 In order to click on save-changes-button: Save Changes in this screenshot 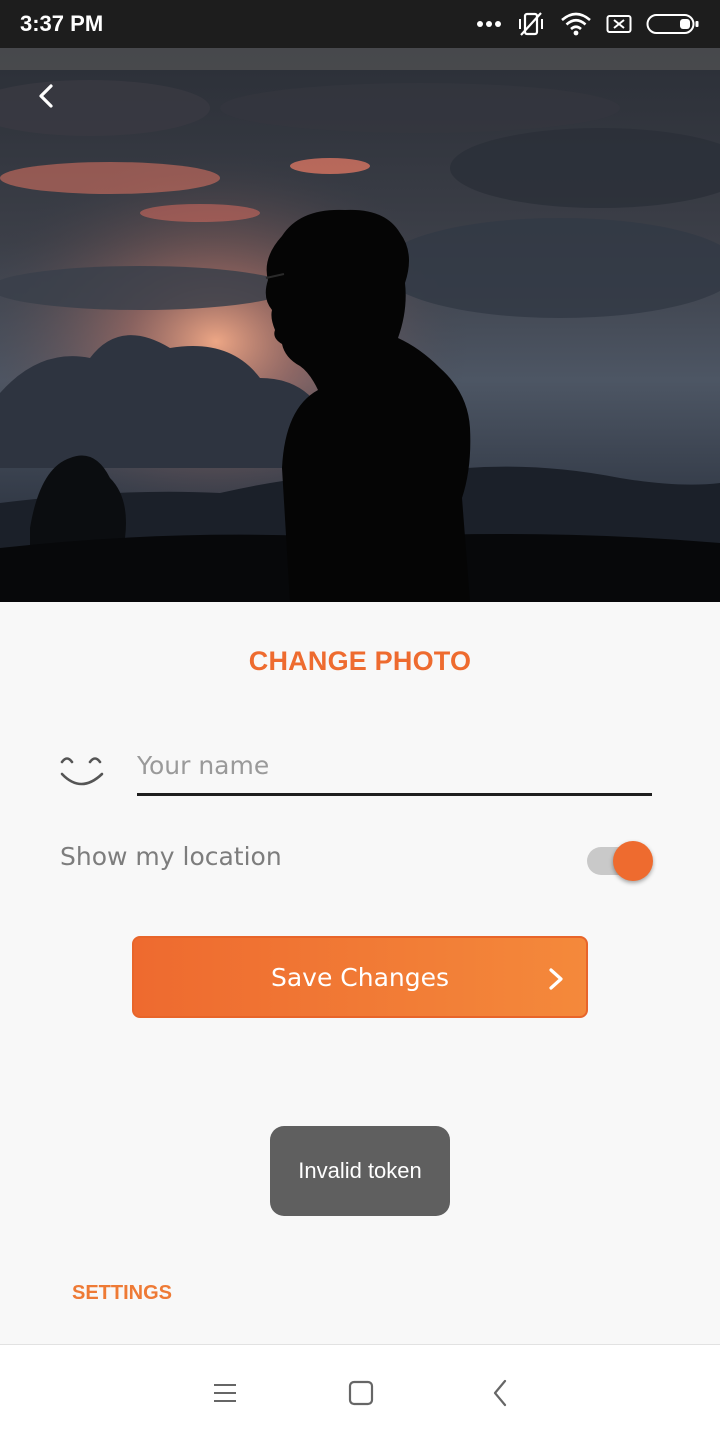, I will do `click(360, 977)`.